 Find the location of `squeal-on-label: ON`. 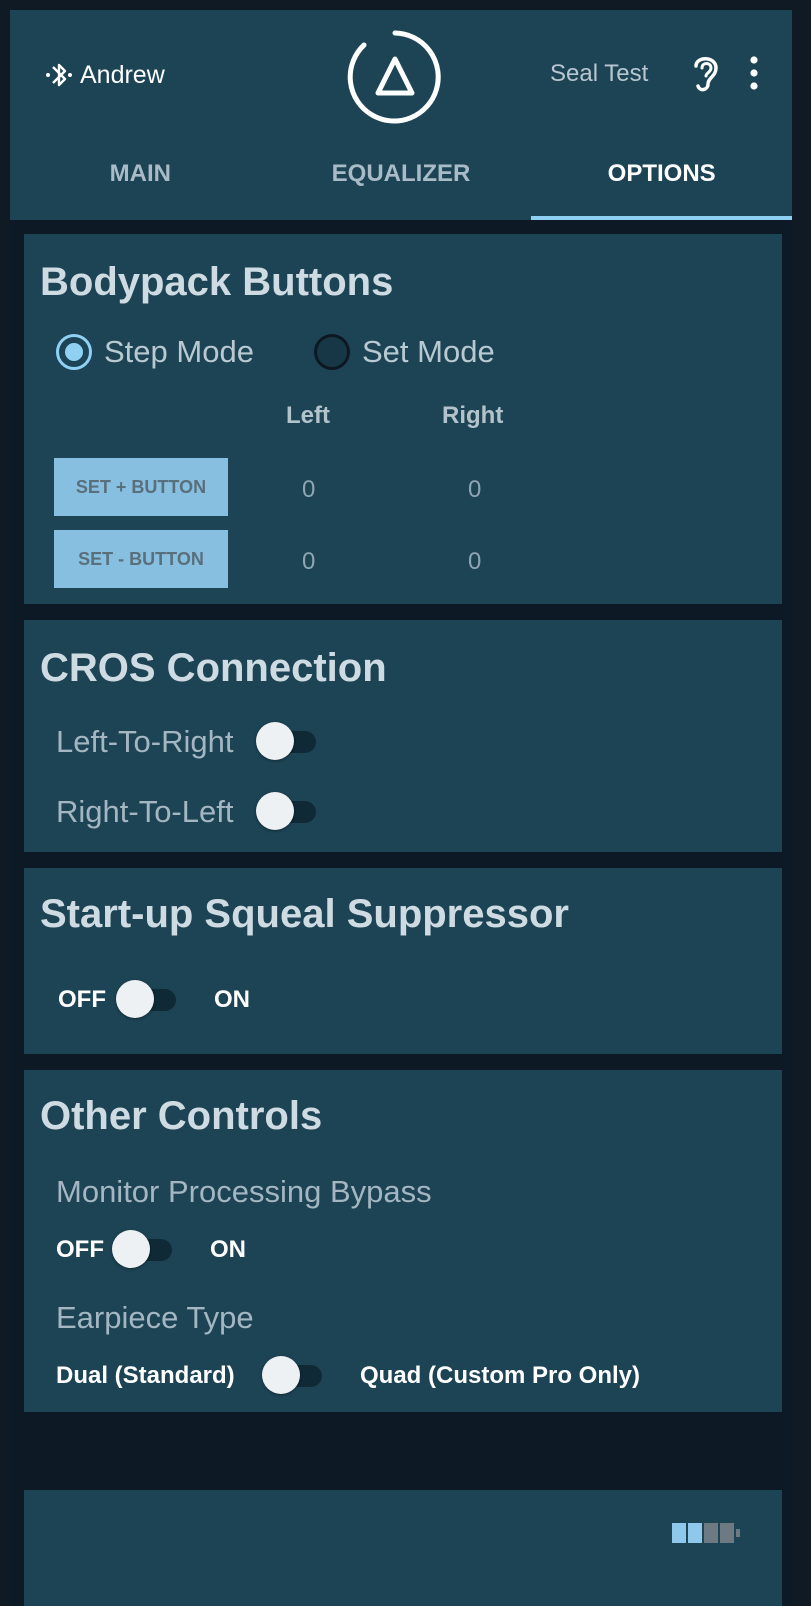

squeal-on-label: ON is located at coordinates (232, 999).